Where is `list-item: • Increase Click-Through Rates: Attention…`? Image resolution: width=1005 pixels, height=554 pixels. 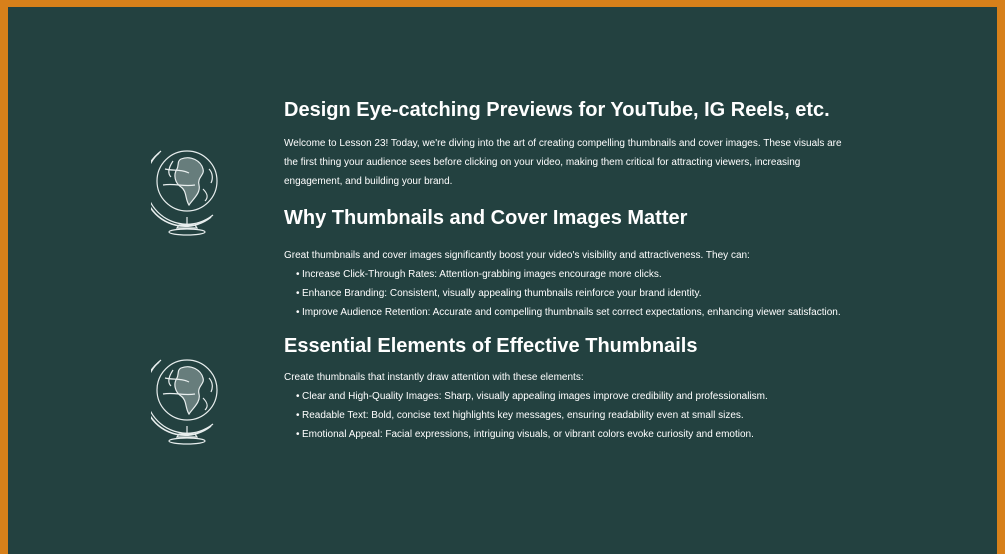
list-item: • Increase Click-Through Rates: Attention… is located at coordinates (600, 274).